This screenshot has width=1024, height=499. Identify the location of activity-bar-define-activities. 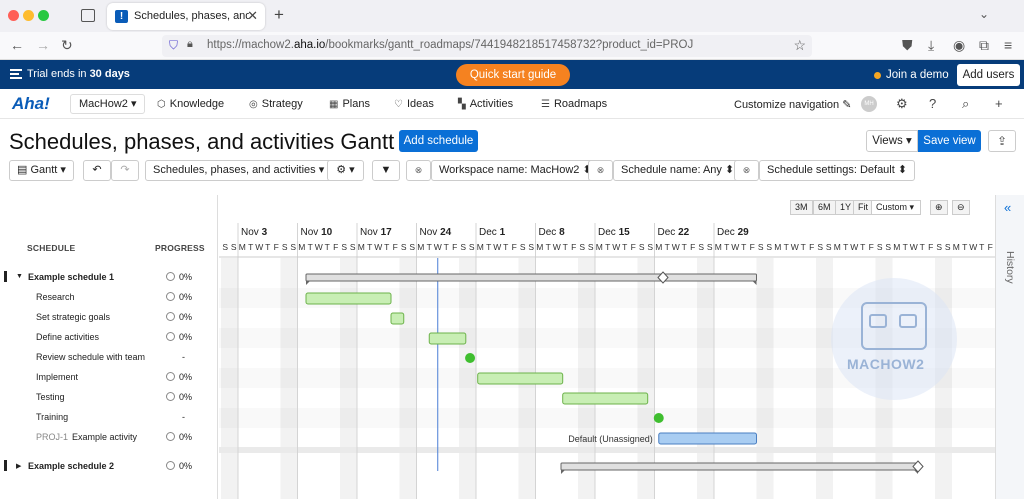
(447, 338).